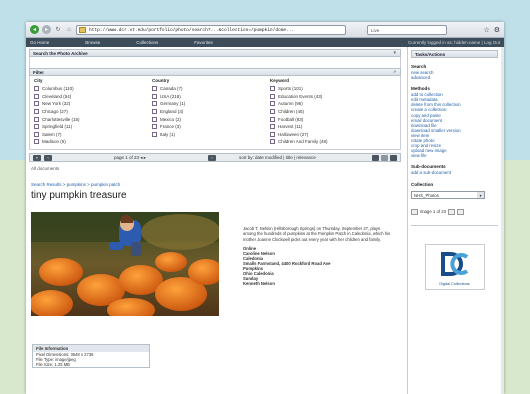 The width and height of the screenshot is (530, 394). Describe the element at coordinates (375, 157) in the screenshot. I see `grid-view-icon` at that location.